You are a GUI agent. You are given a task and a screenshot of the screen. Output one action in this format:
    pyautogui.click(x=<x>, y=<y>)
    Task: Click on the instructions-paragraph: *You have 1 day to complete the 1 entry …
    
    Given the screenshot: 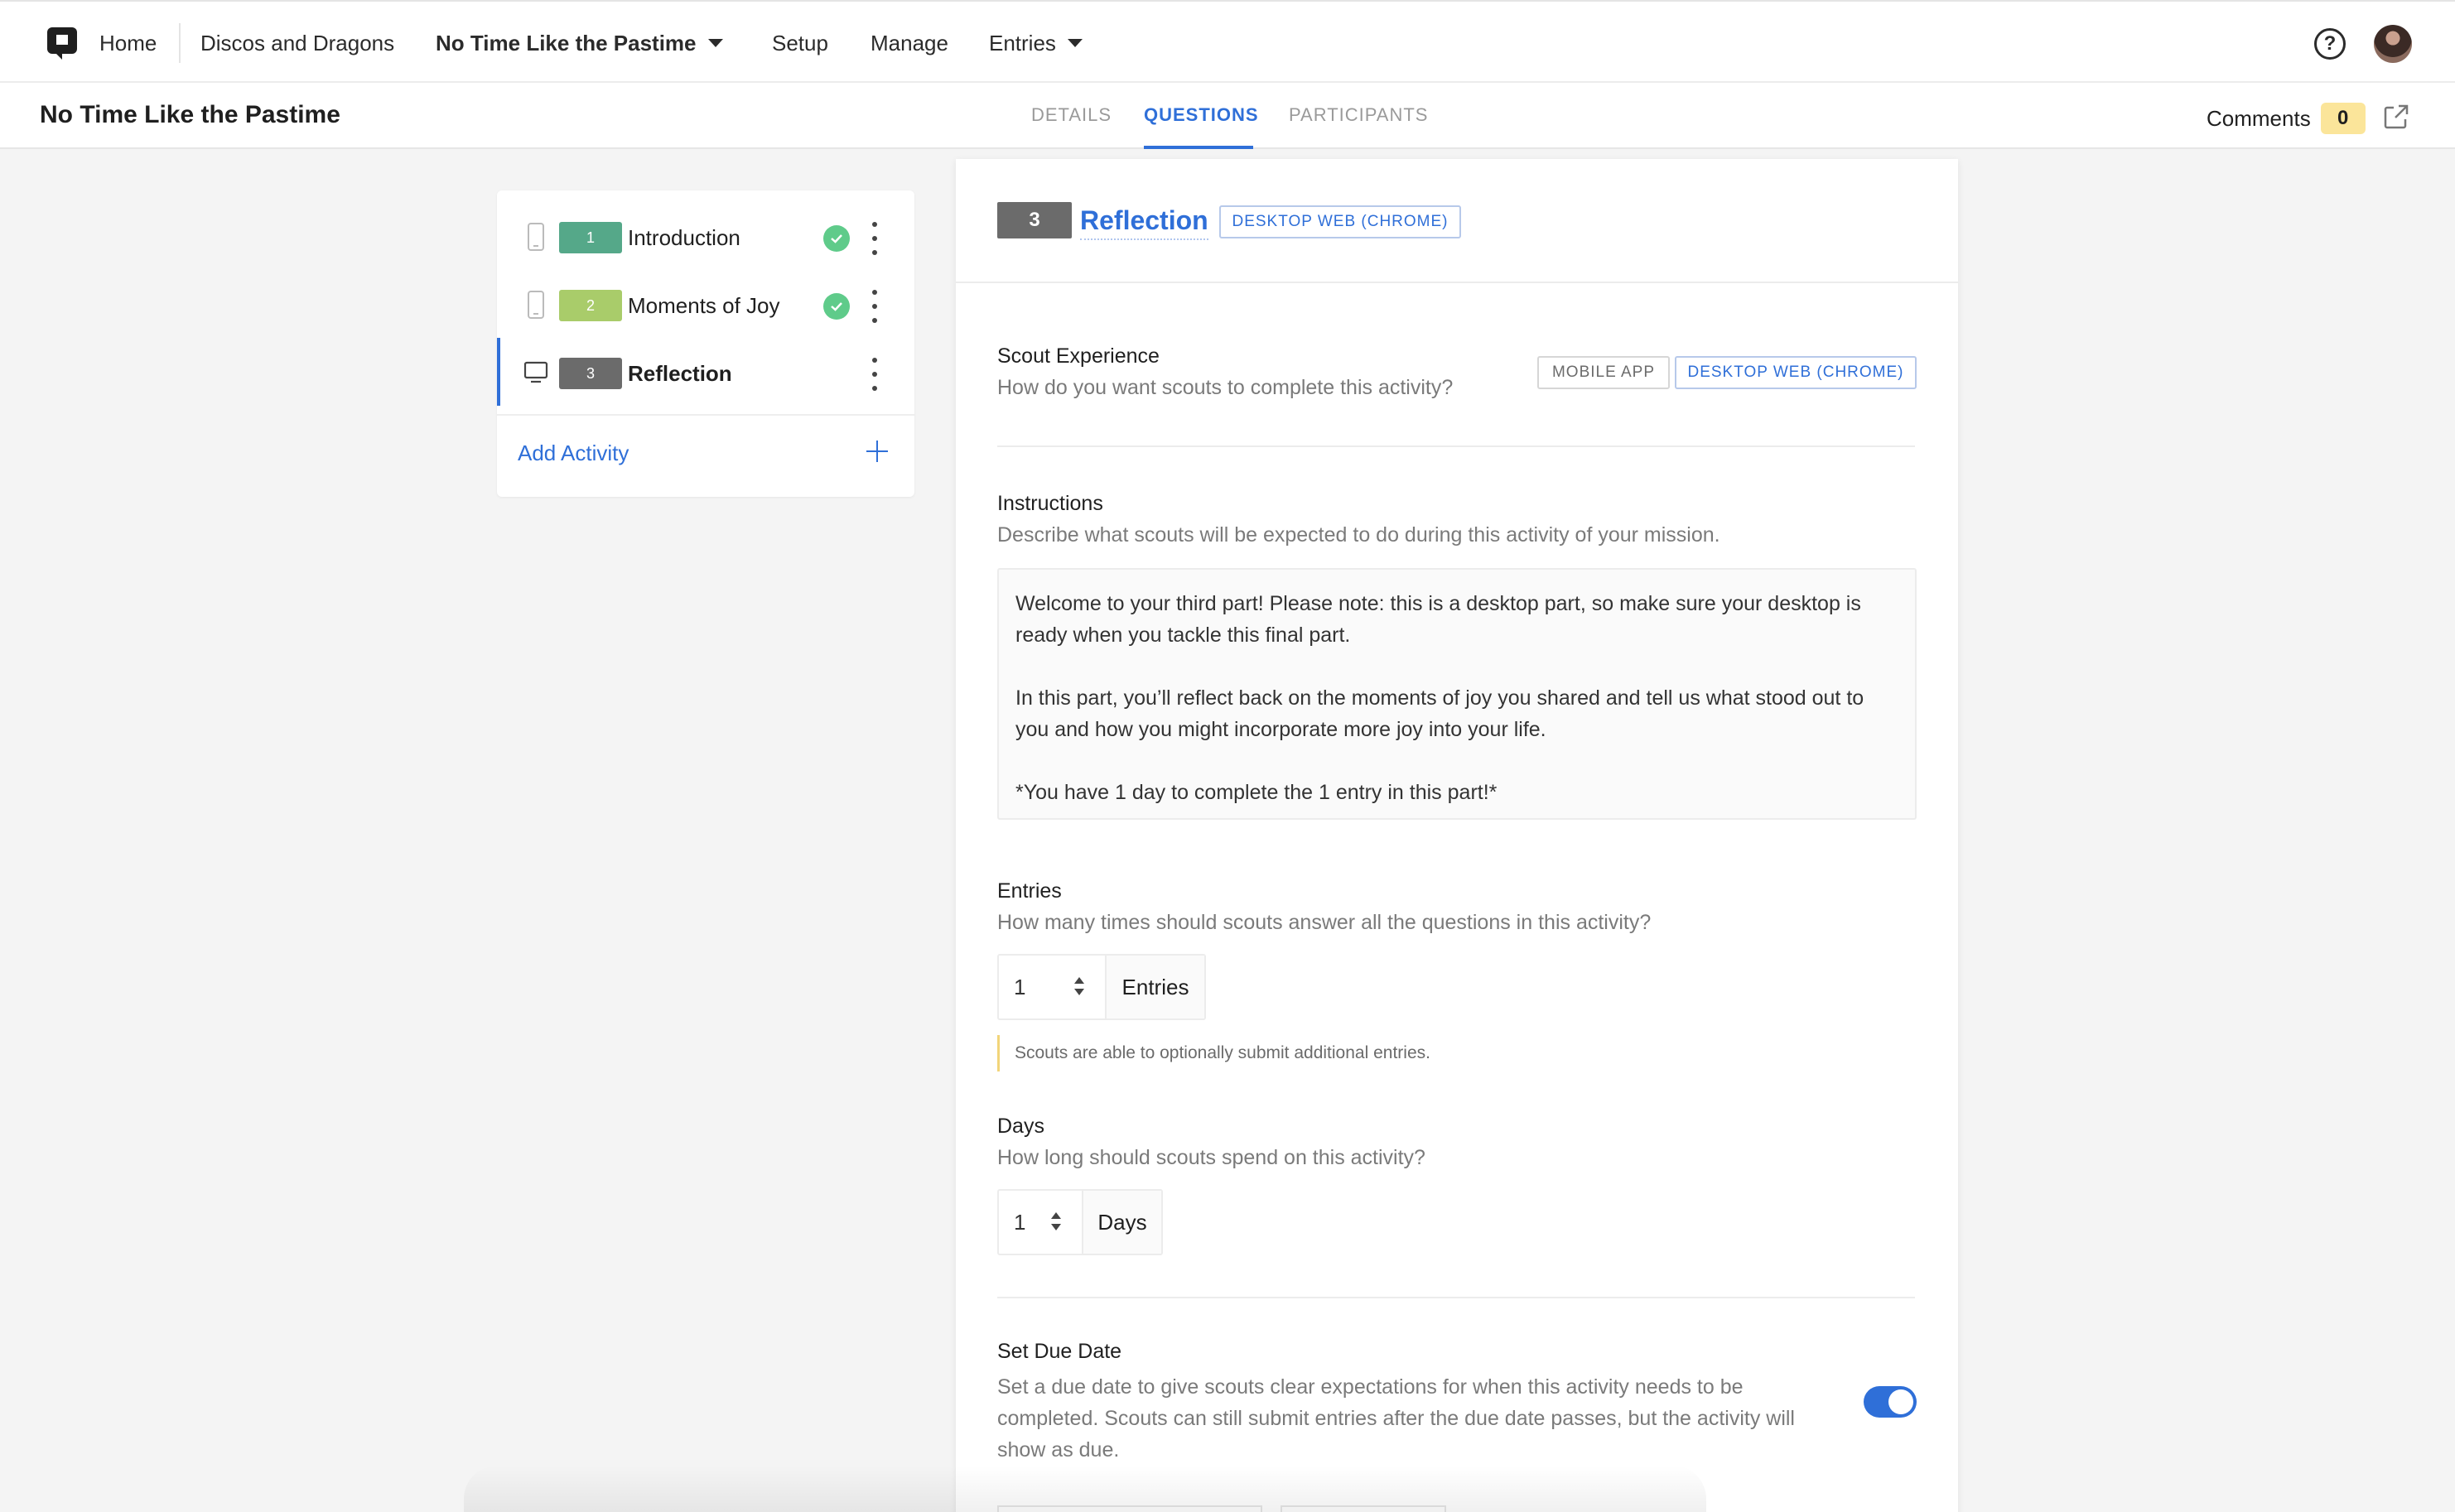 What is the action you would take?
    pyautogui.click(x=1256, y=792)
    